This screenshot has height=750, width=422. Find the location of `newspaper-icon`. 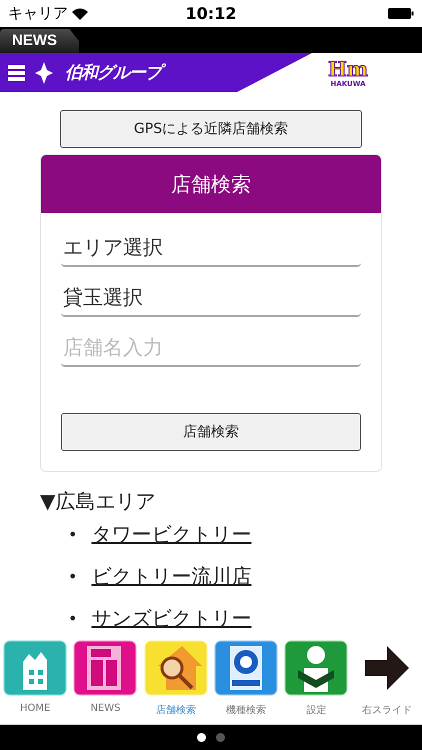

newspaper-icon is located at coordinates (105, 668).